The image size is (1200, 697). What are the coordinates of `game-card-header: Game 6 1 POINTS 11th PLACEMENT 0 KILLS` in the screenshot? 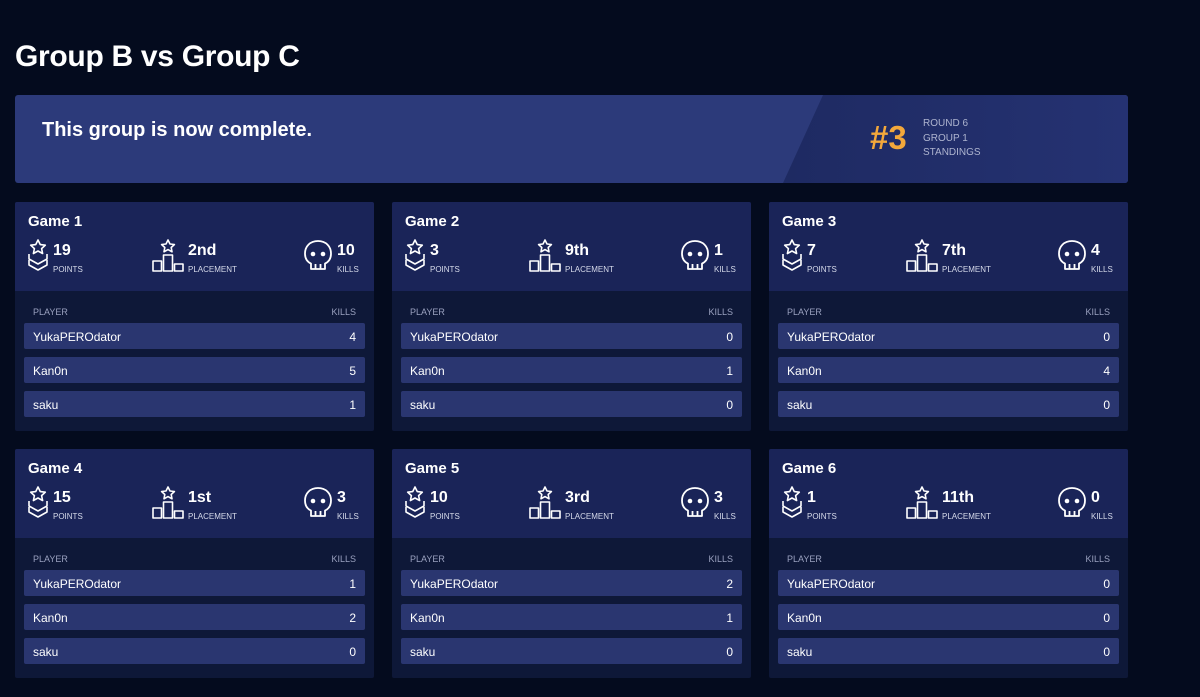 It's located at (948, 493).